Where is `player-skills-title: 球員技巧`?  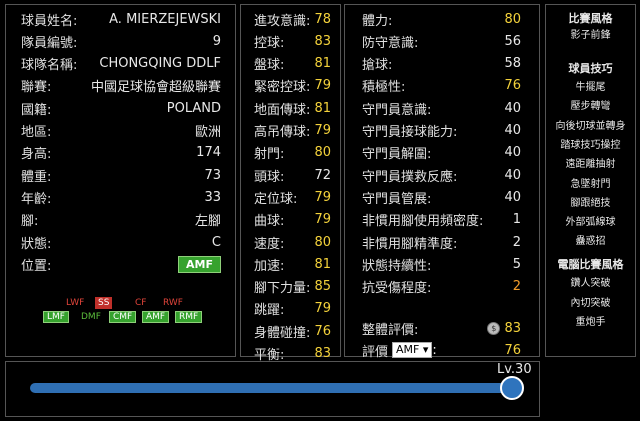 player-skills-title: 球員技巧 is located at coordinates (590, 68).